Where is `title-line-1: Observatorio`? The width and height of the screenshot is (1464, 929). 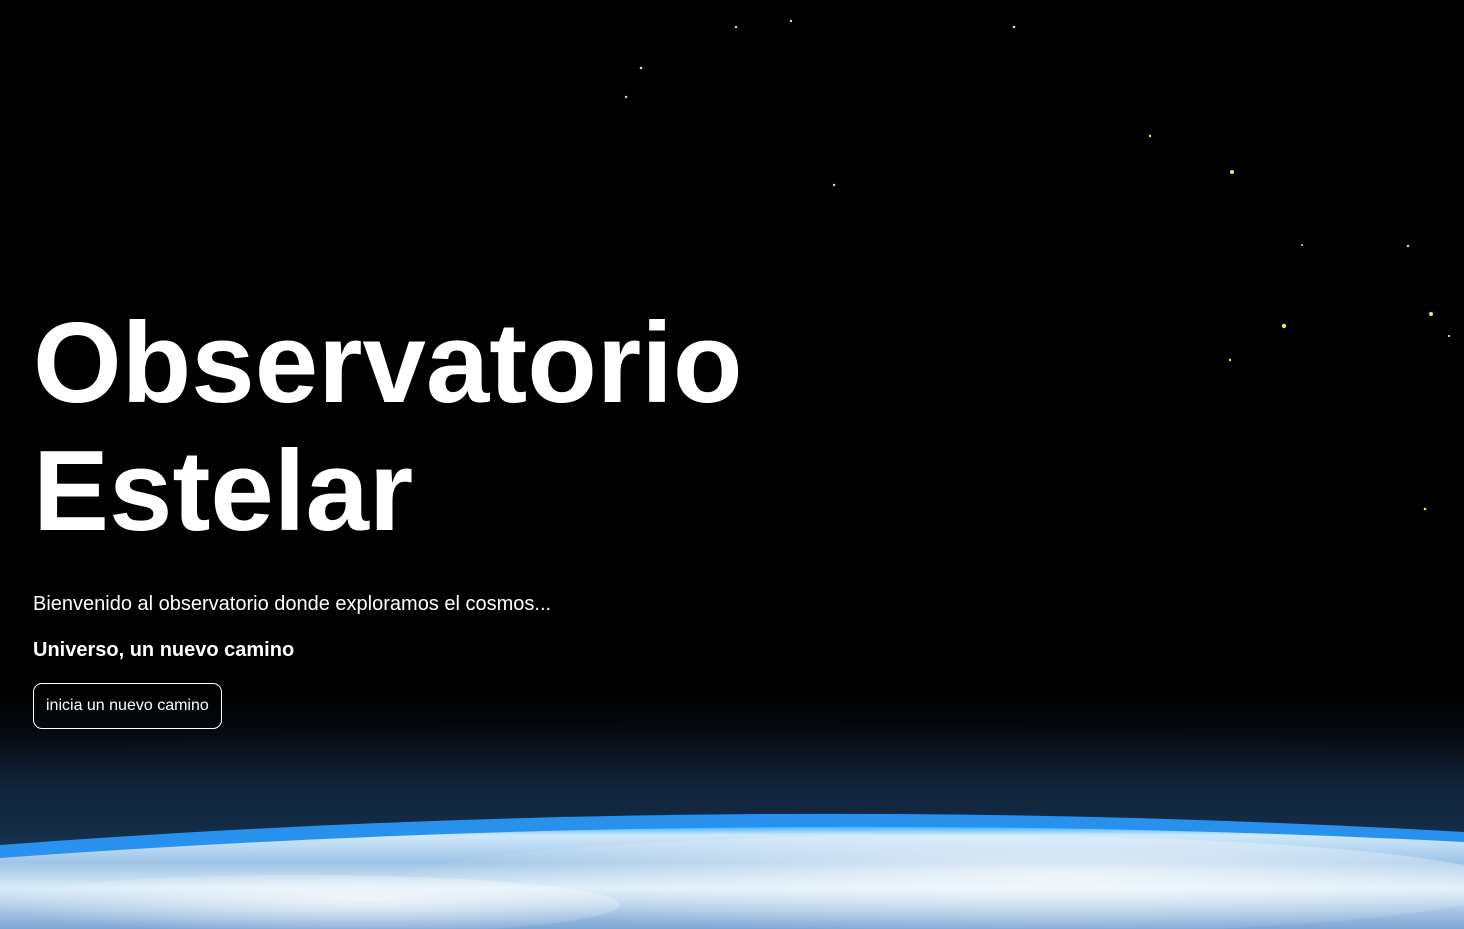 title-line-1: Observatorio is located at coordinates (388, 363).